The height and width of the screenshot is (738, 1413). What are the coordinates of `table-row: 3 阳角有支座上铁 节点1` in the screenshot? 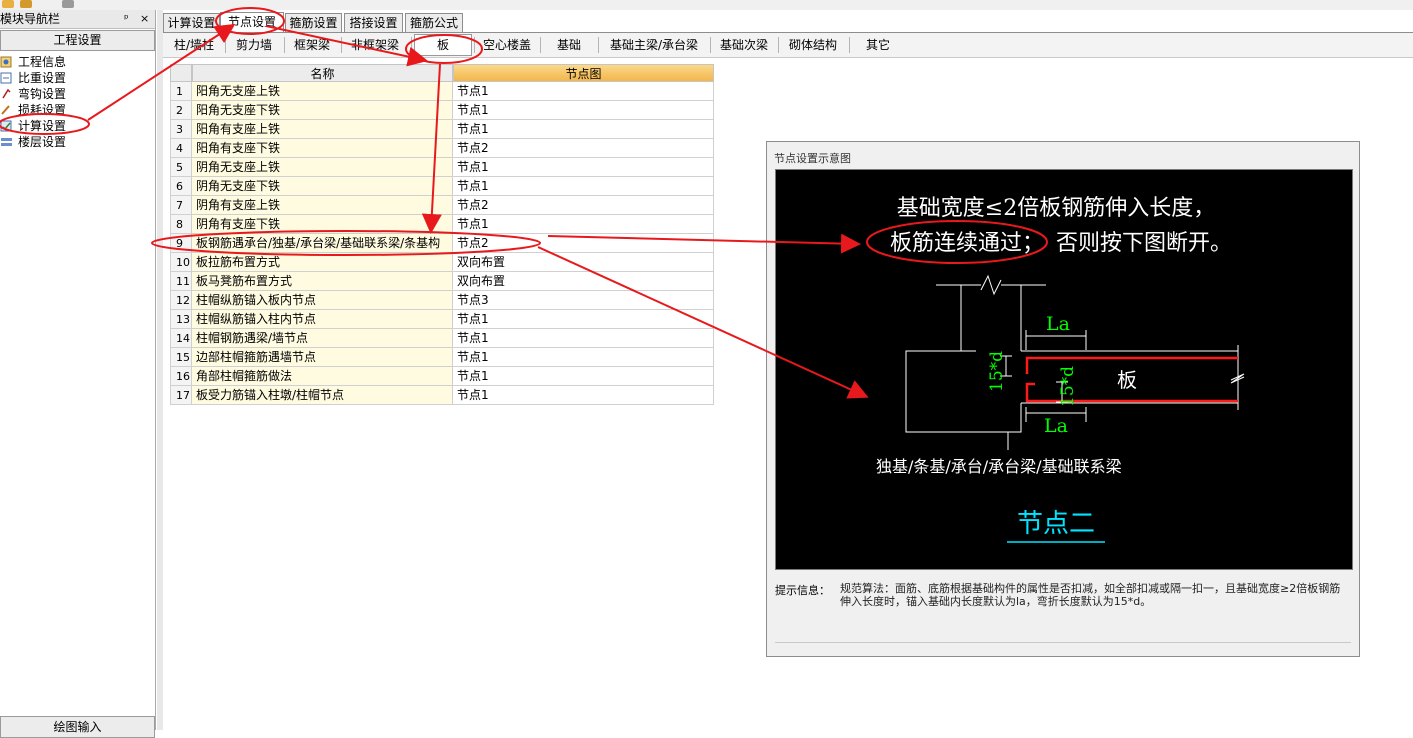 It's located at (442, 129).